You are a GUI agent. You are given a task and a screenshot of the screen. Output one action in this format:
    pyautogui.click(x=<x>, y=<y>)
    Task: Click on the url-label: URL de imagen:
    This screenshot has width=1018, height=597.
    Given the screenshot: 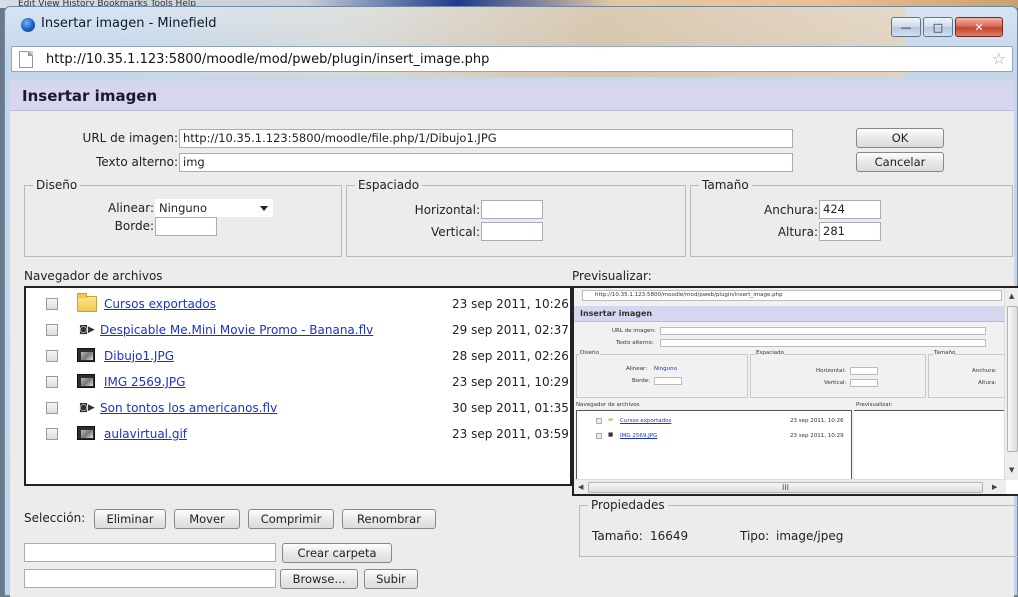 What is the action you would take?
    pyautogui.click(x=130, y=138)
    